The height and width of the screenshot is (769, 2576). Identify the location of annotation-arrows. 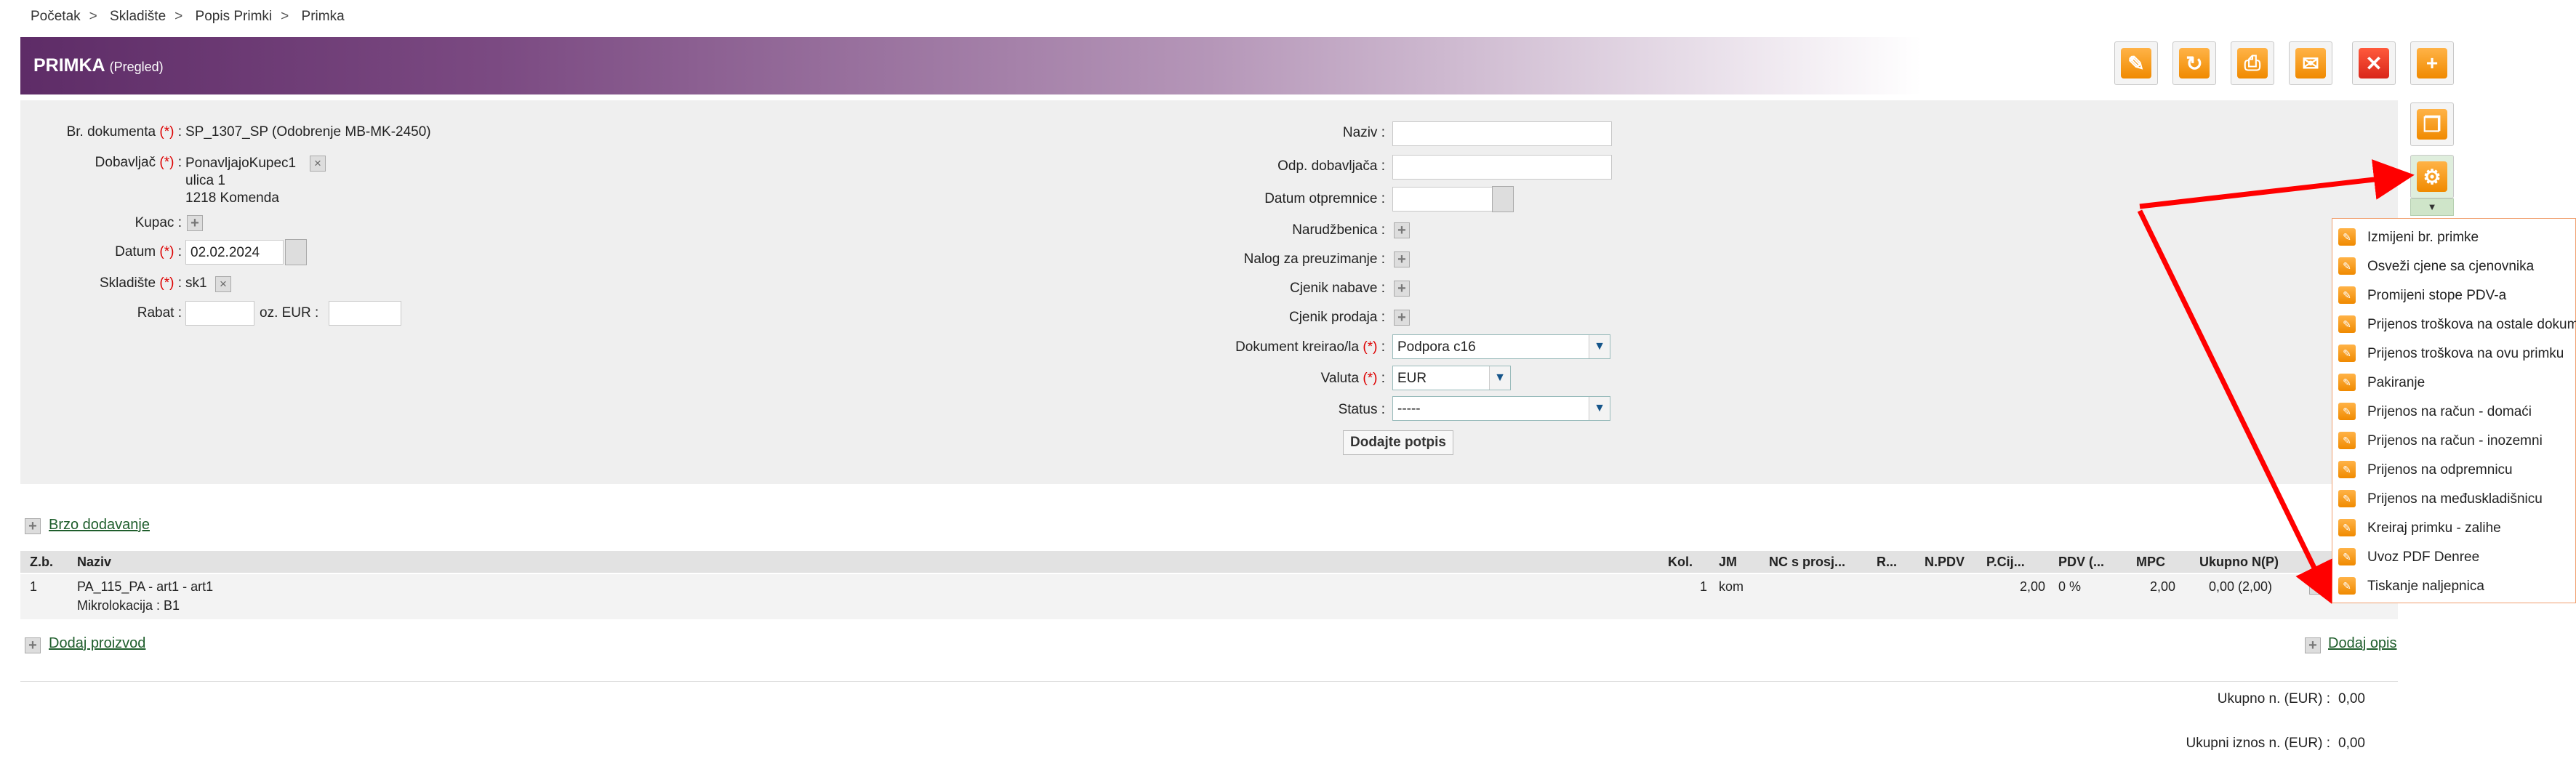
(2276, 381).